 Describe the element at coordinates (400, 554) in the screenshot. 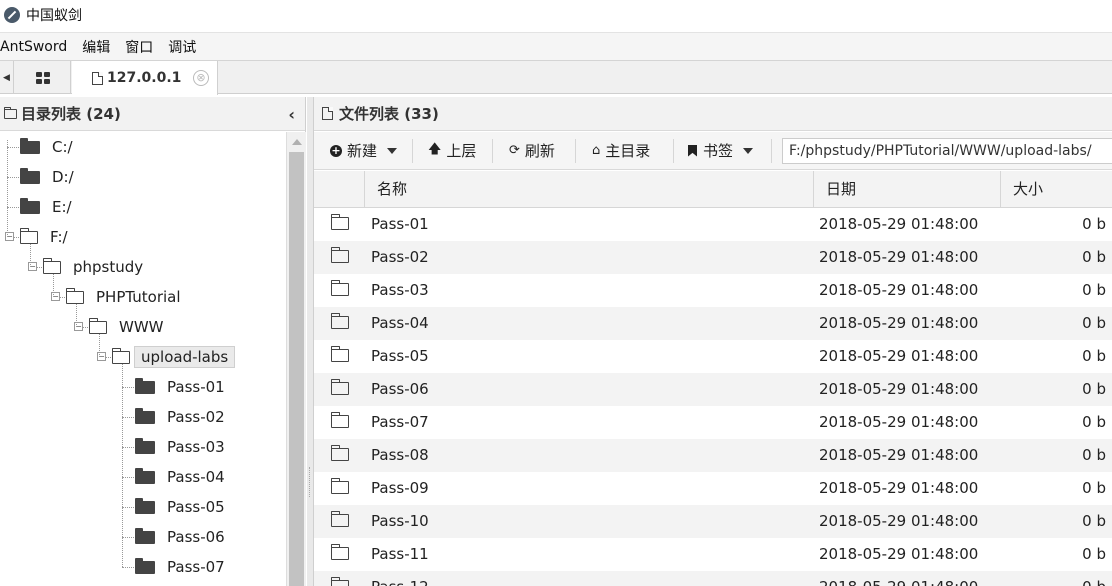

I see `file-name-cell: Pass-11` at that location.